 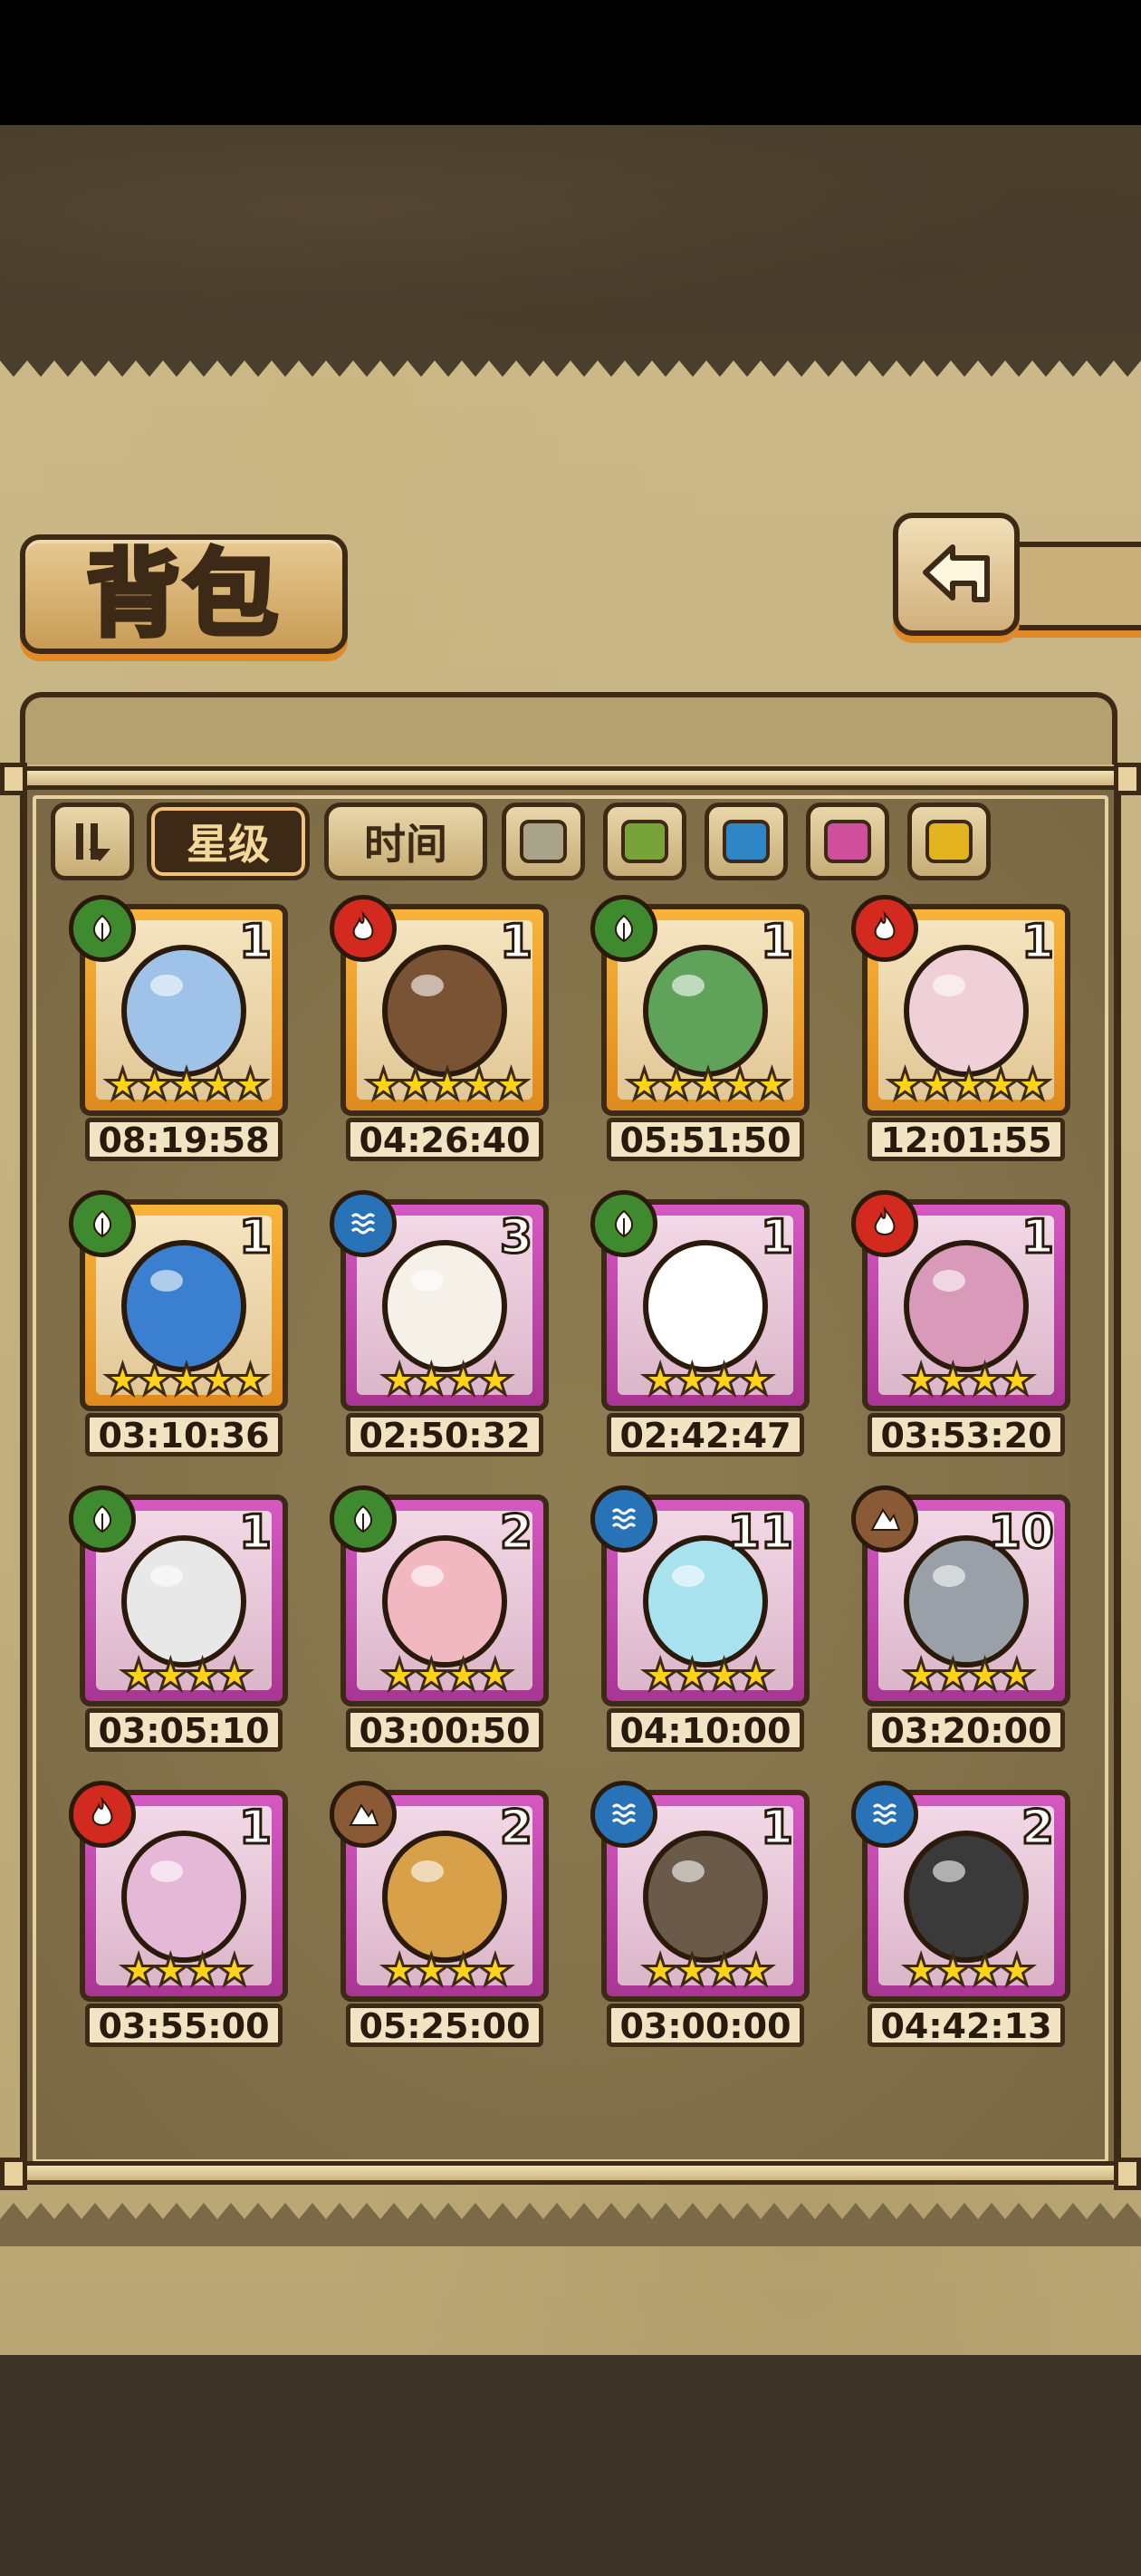 I want to click on scroll-rod-bottom, so click(x=570, y=2173).